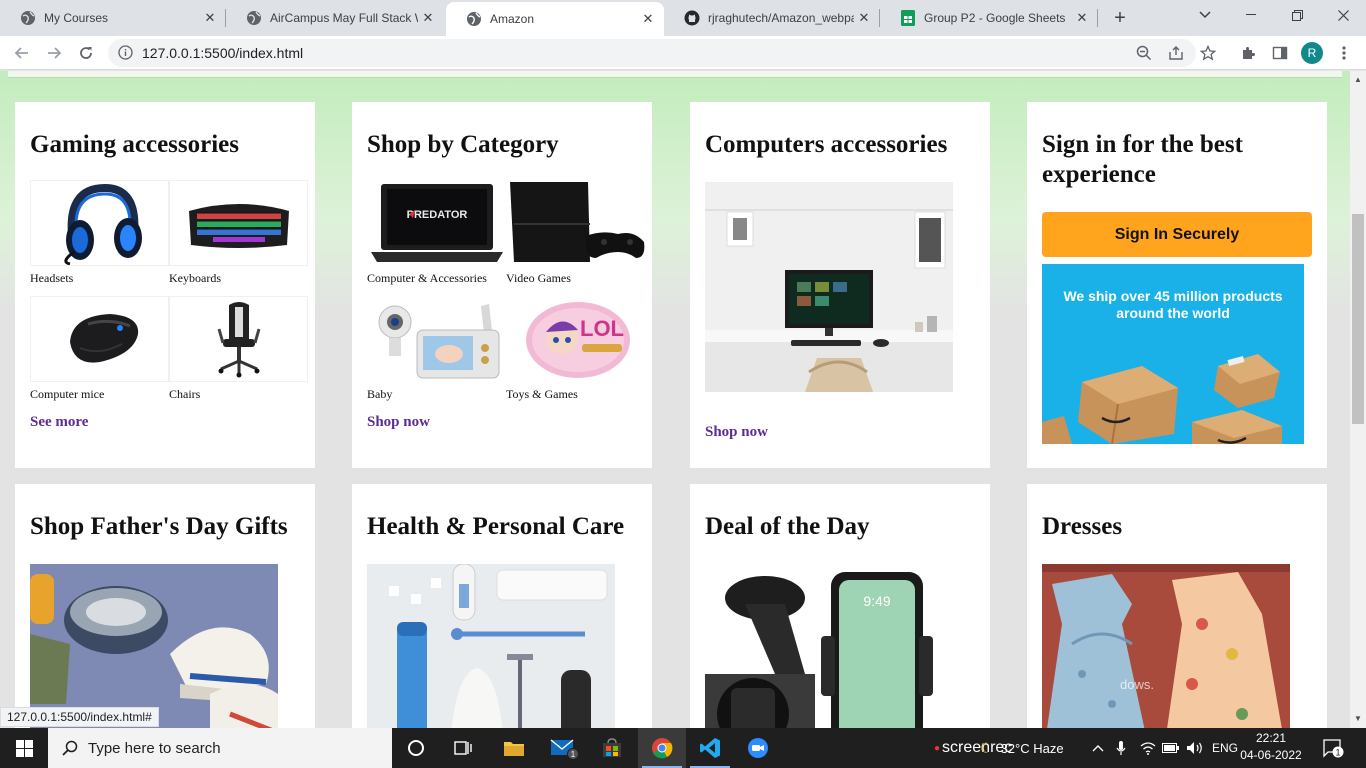  I want to click on taskbar-search-box: Type here to search, so click(220, 748).